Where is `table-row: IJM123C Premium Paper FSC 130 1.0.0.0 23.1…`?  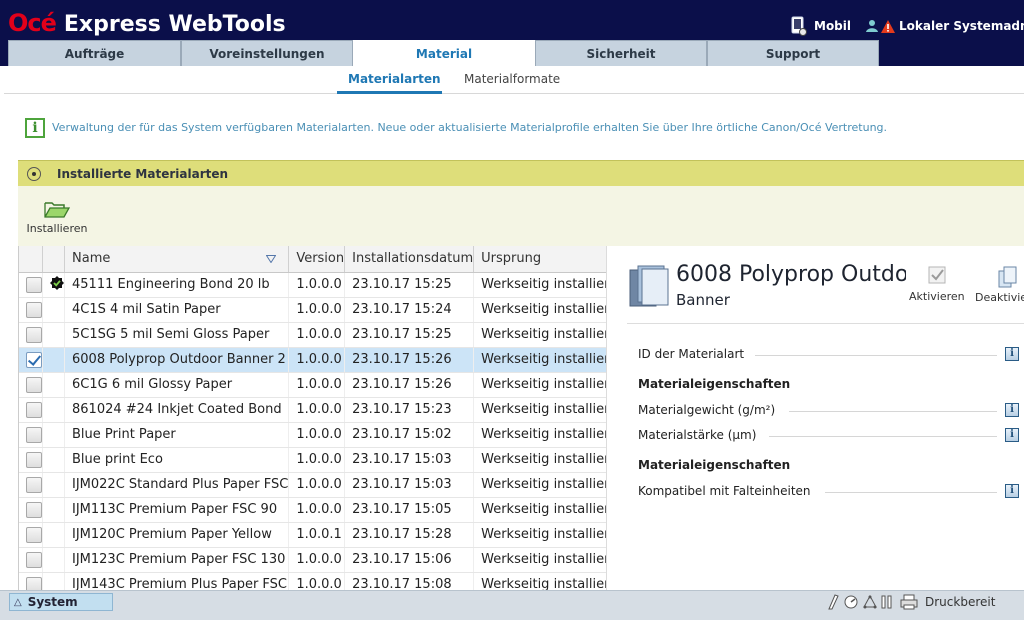 table-row: IJM123C Premium Paper FSC 130 1.0.0.0 23.1… is located at coordinates (312, 560).